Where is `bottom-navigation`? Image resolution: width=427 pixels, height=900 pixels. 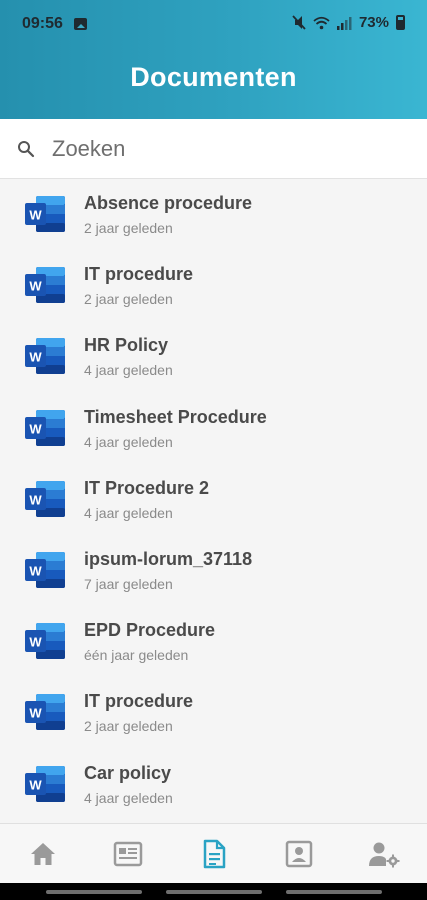 bottom-navigation is located at coordinates (213, 853).